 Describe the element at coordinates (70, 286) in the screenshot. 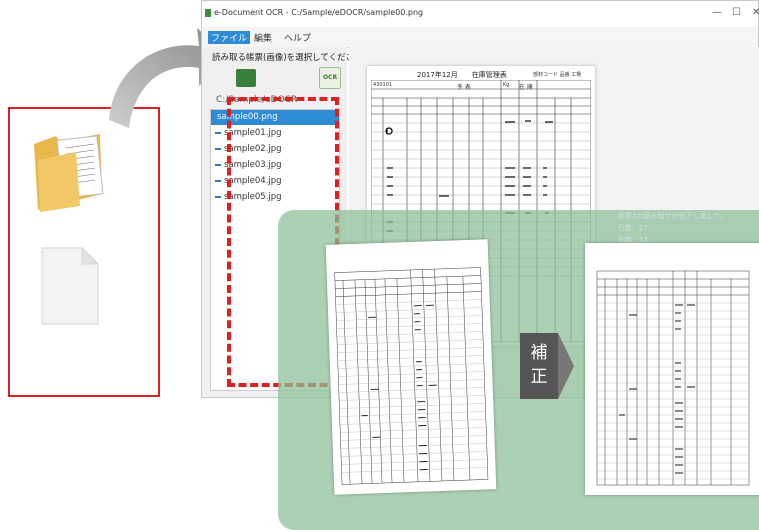

I see `file-icon` at that location.